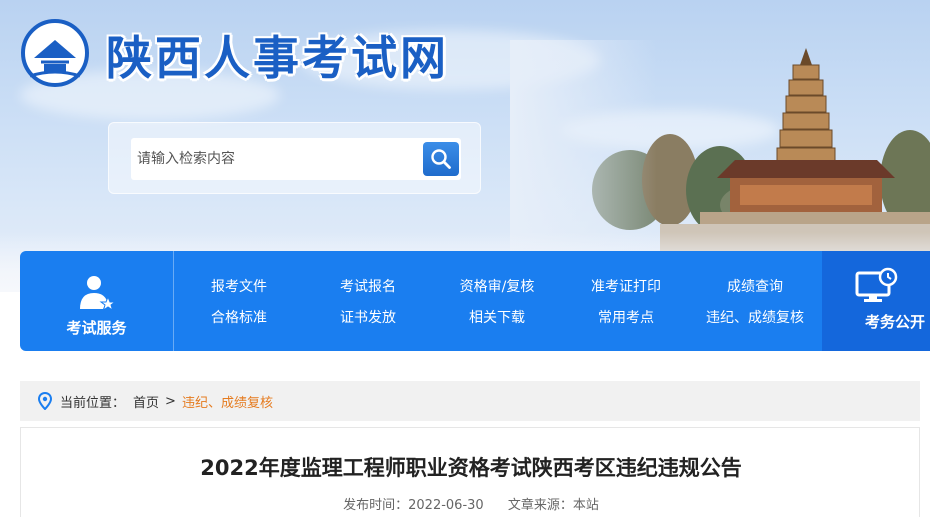 The height and width of the screenshot is (517, 930). What do you see at coordinates (553, 505) in the screenshot?
I see `article-source: 文章来源：本站` at bounding box center [553, 505].